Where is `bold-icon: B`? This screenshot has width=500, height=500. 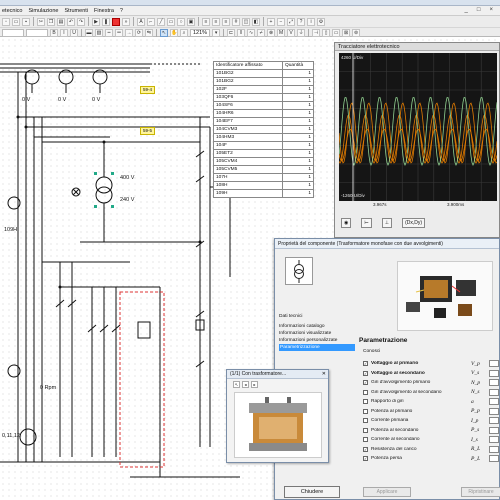 bold-icon: B is located at coordinates (54, 33).